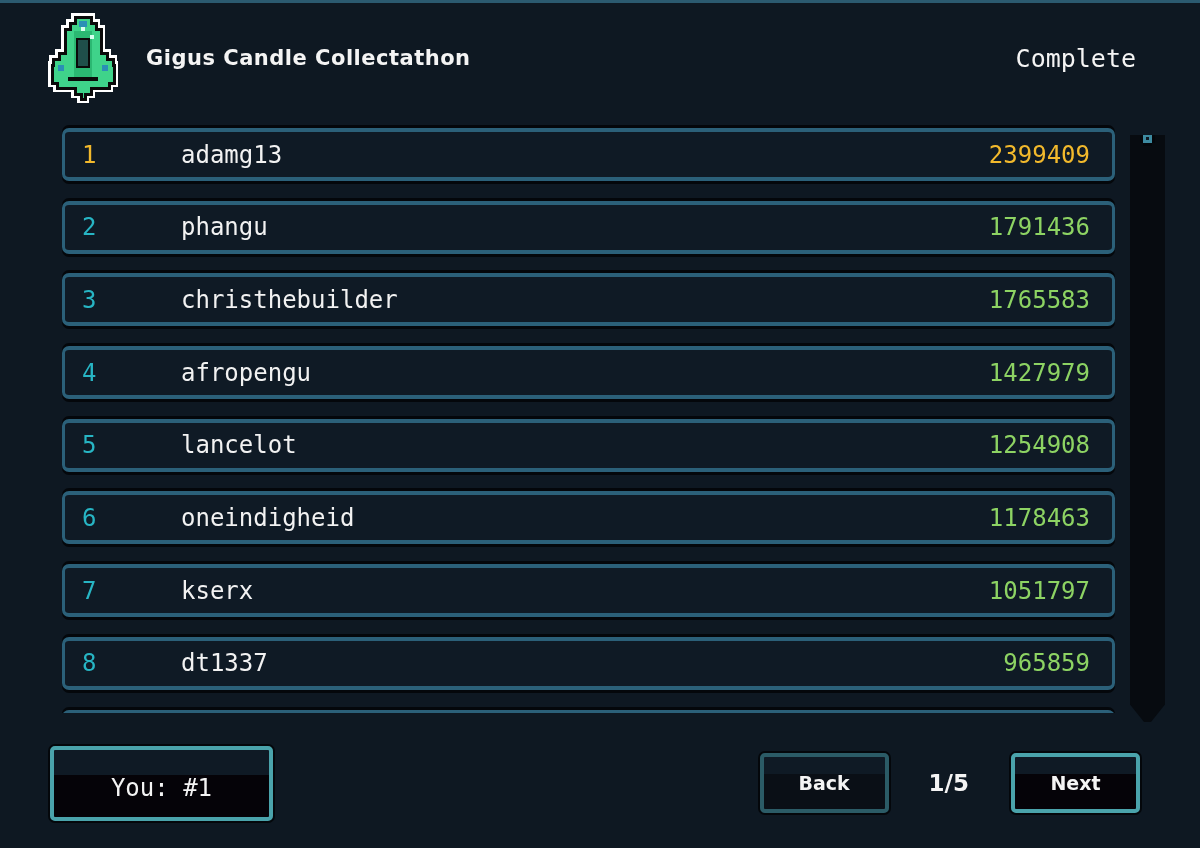  I want to click on rank-text: 5, so click(90, 445).